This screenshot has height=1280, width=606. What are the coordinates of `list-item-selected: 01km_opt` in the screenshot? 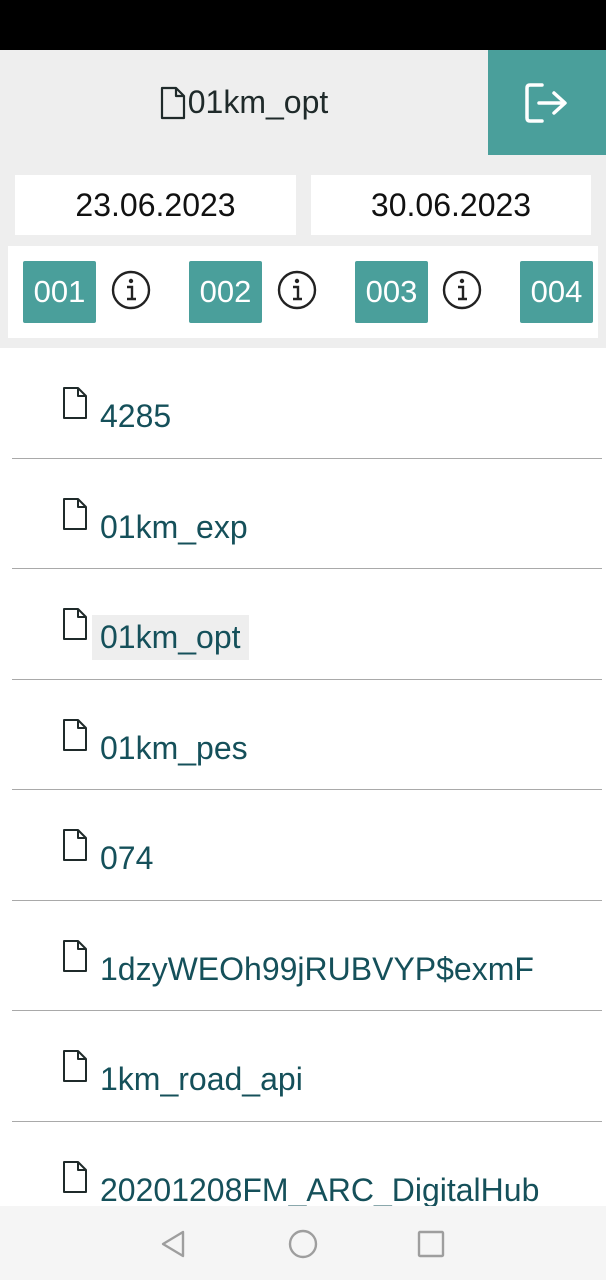 It's located at (307, 624).